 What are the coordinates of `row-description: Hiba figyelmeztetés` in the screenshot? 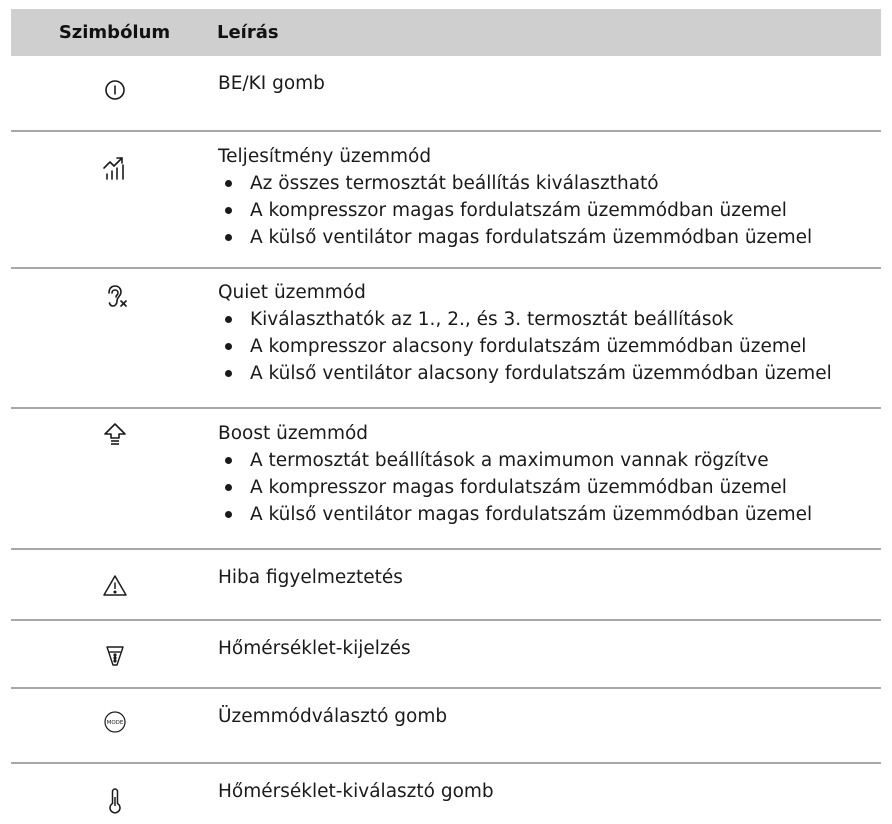 It's located at (310, 577).